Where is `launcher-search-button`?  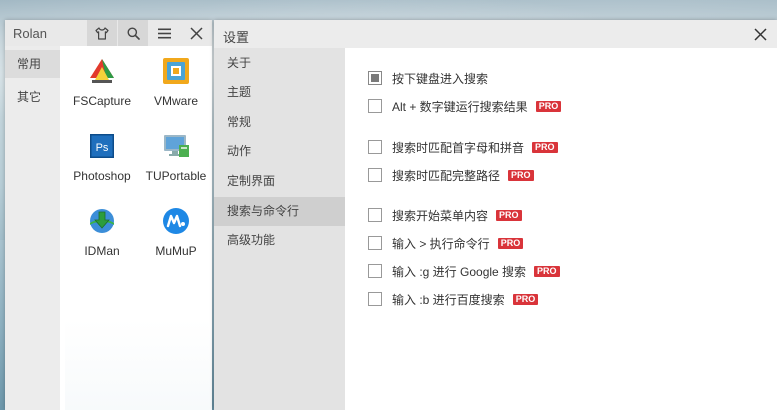 launcher-search-button is located at coordinates (133, 33).